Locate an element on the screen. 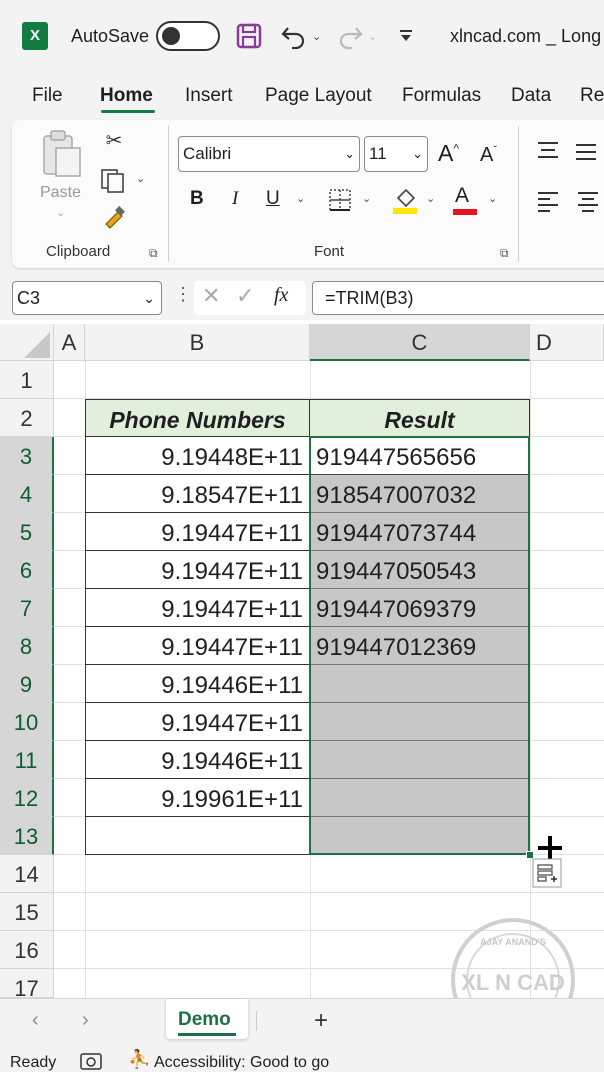 Image resolution: width=604 pixels, height=1072 pixels. sheet-tab-label: Demo is located at coordinates (204, 1019).